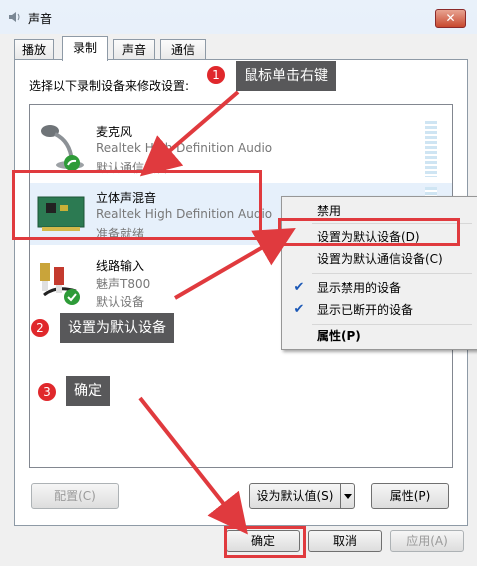  Describe the element at coordinates (216, 75) in the screenshot. I see `step-number-1: 1` at that location.